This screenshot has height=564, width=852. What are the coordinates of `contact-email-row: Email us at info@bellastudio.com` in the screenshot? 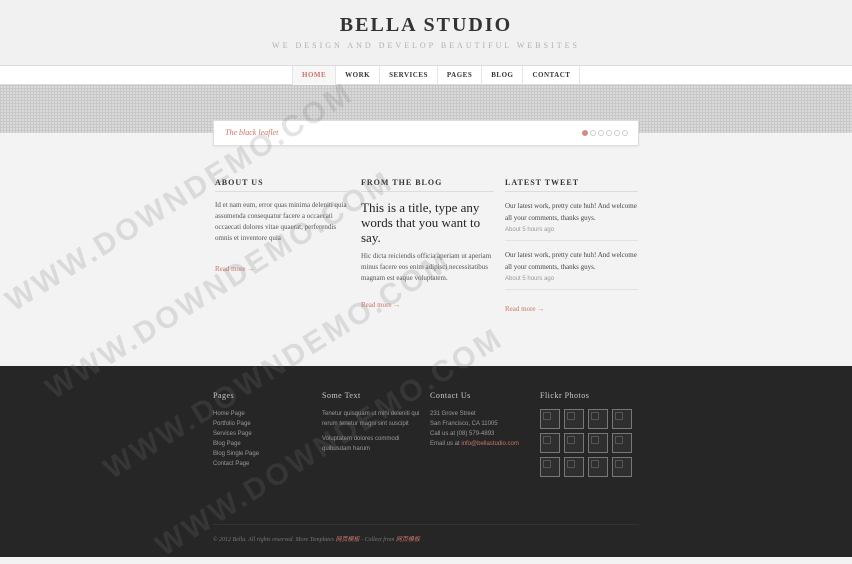 It's located at (482, 444).